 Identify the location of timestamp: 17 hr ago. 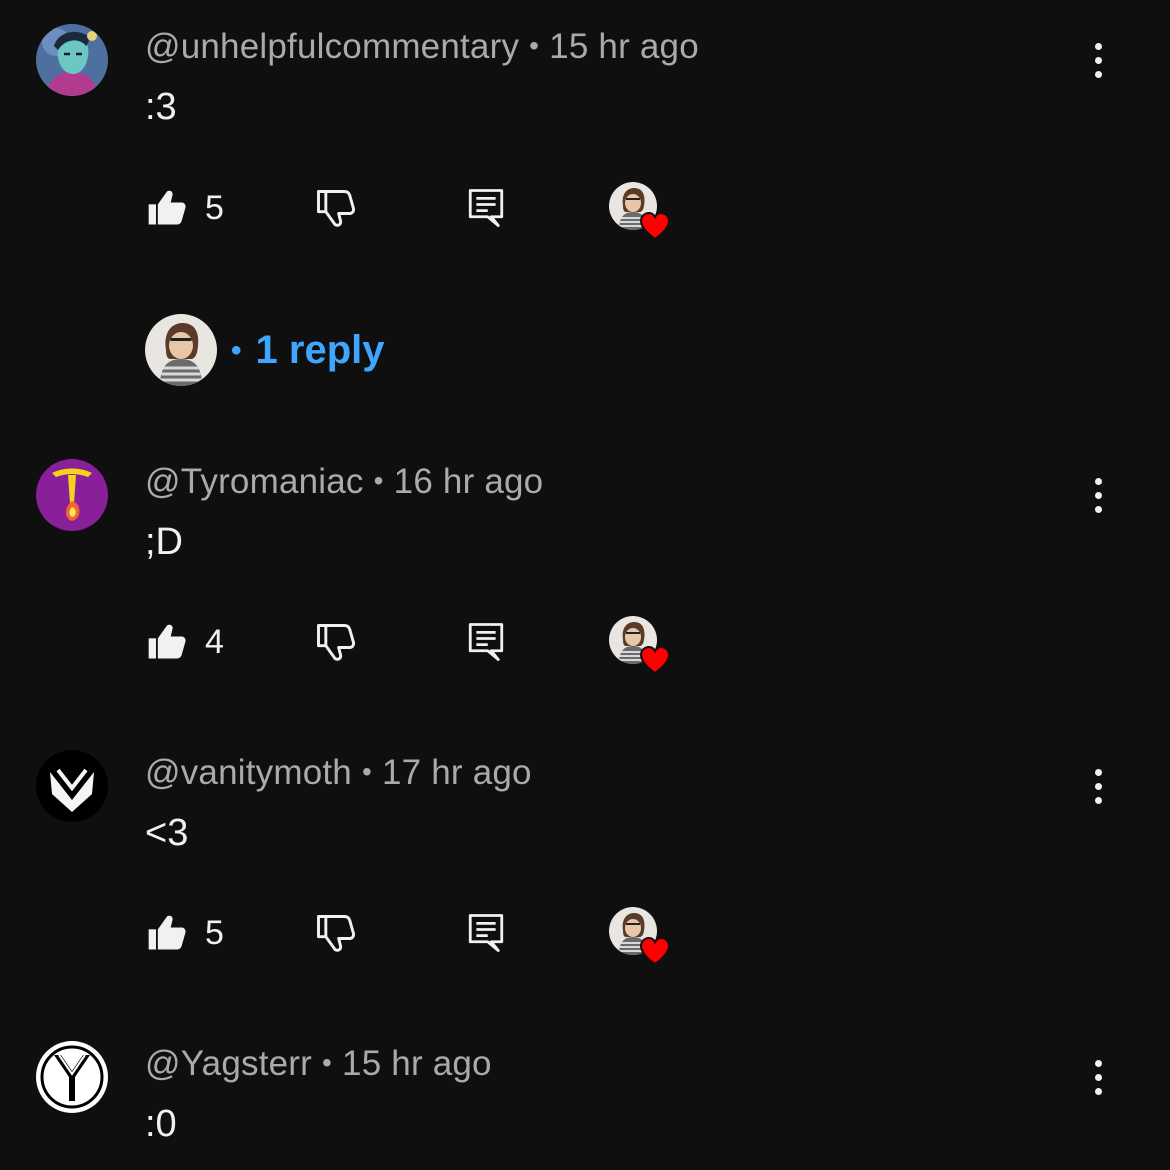
(457, 772).